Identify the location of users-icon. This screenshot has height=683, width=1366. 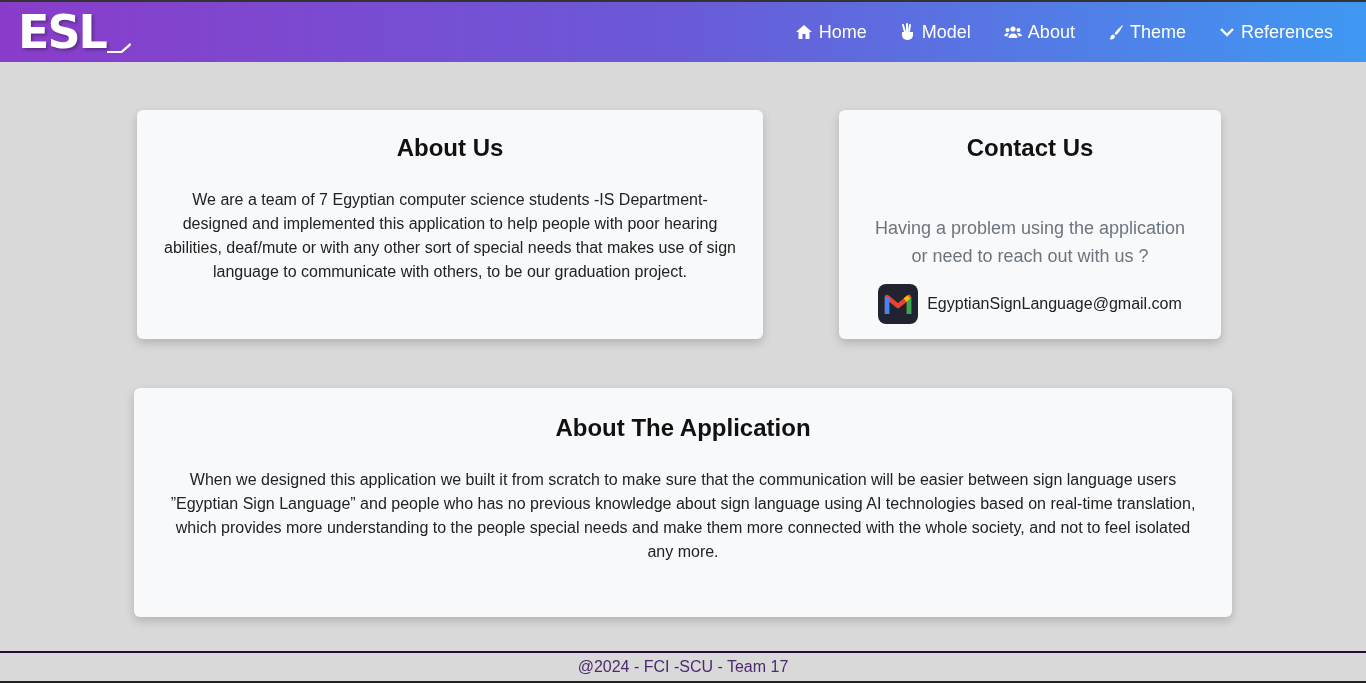
(1012, 32).